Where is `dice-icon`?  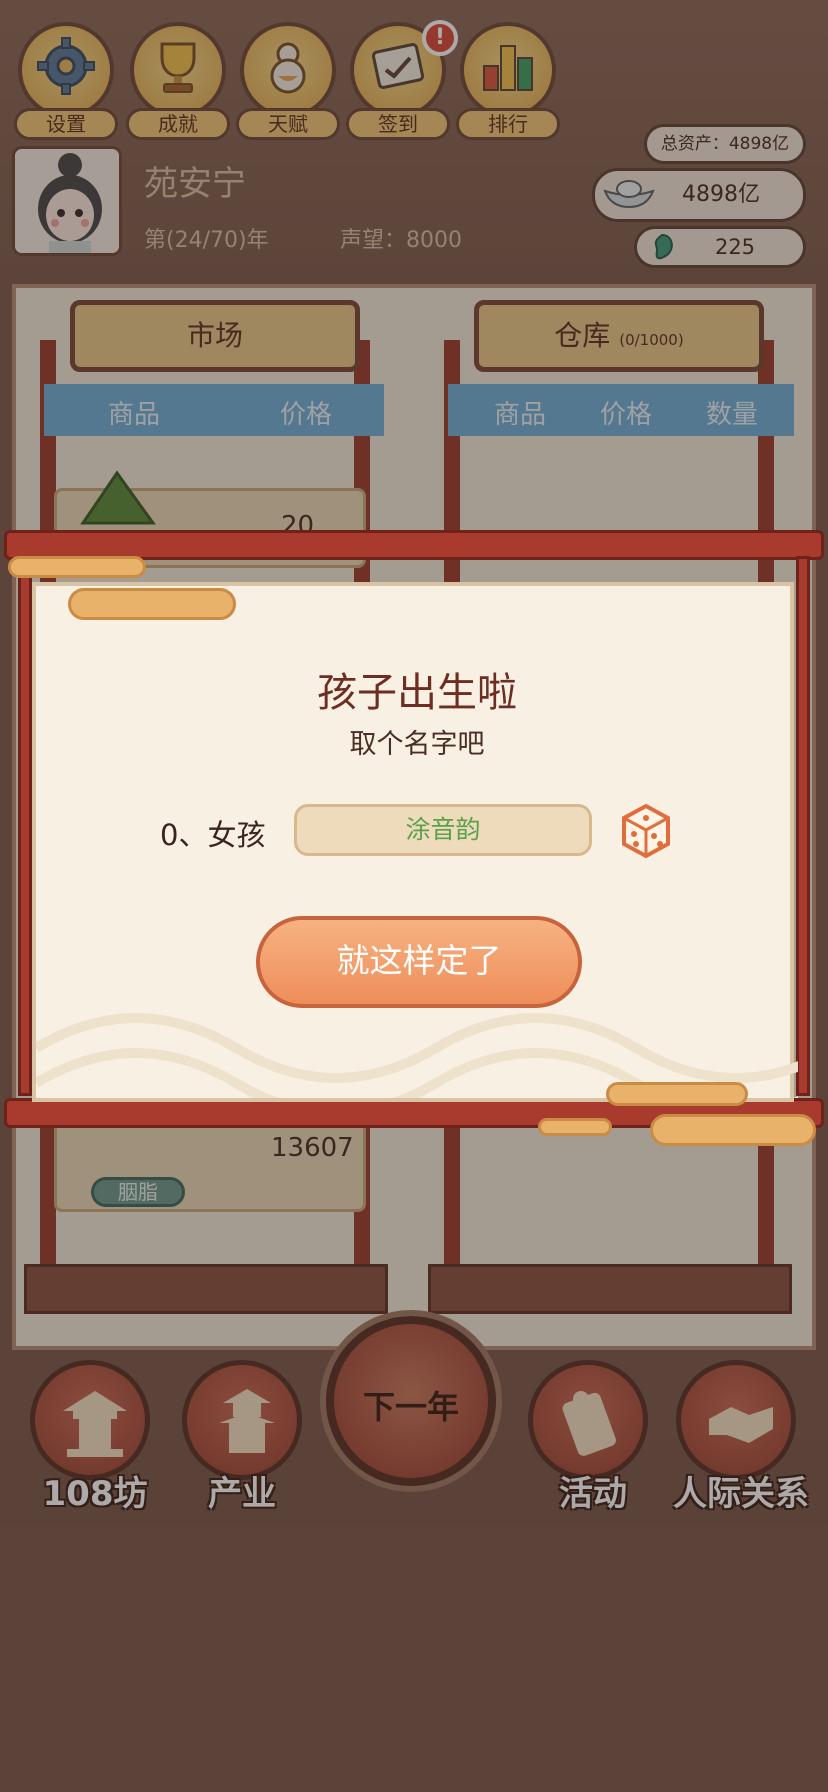 dice-icon is located at coordinates (646, 830).